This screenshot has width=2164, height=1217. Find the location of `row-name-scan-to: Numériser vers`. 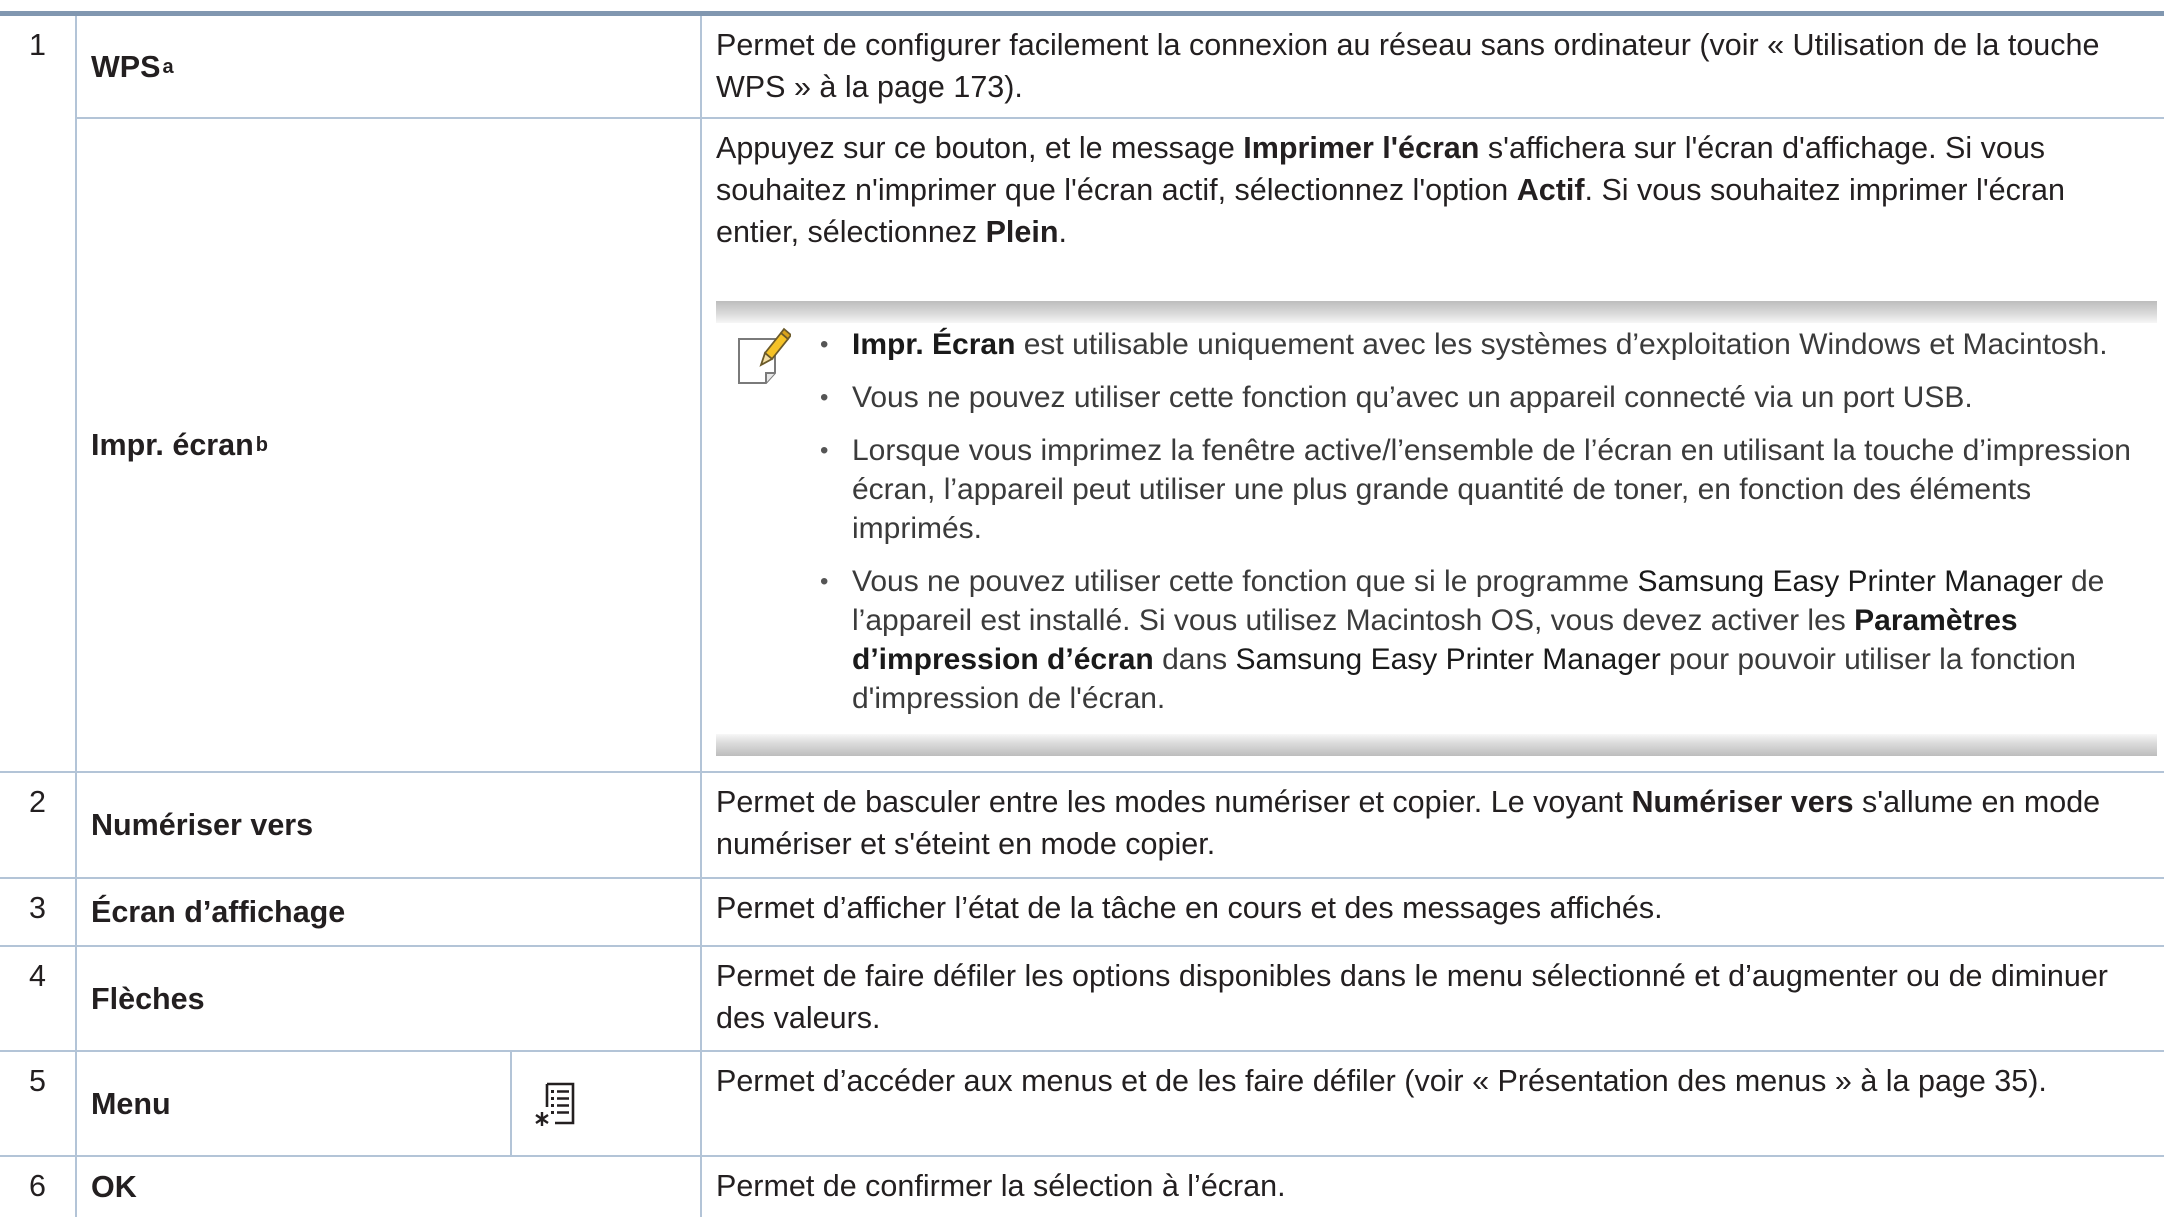

row-name-scan-to: Numériser vers is located at coordinates (389, 826).